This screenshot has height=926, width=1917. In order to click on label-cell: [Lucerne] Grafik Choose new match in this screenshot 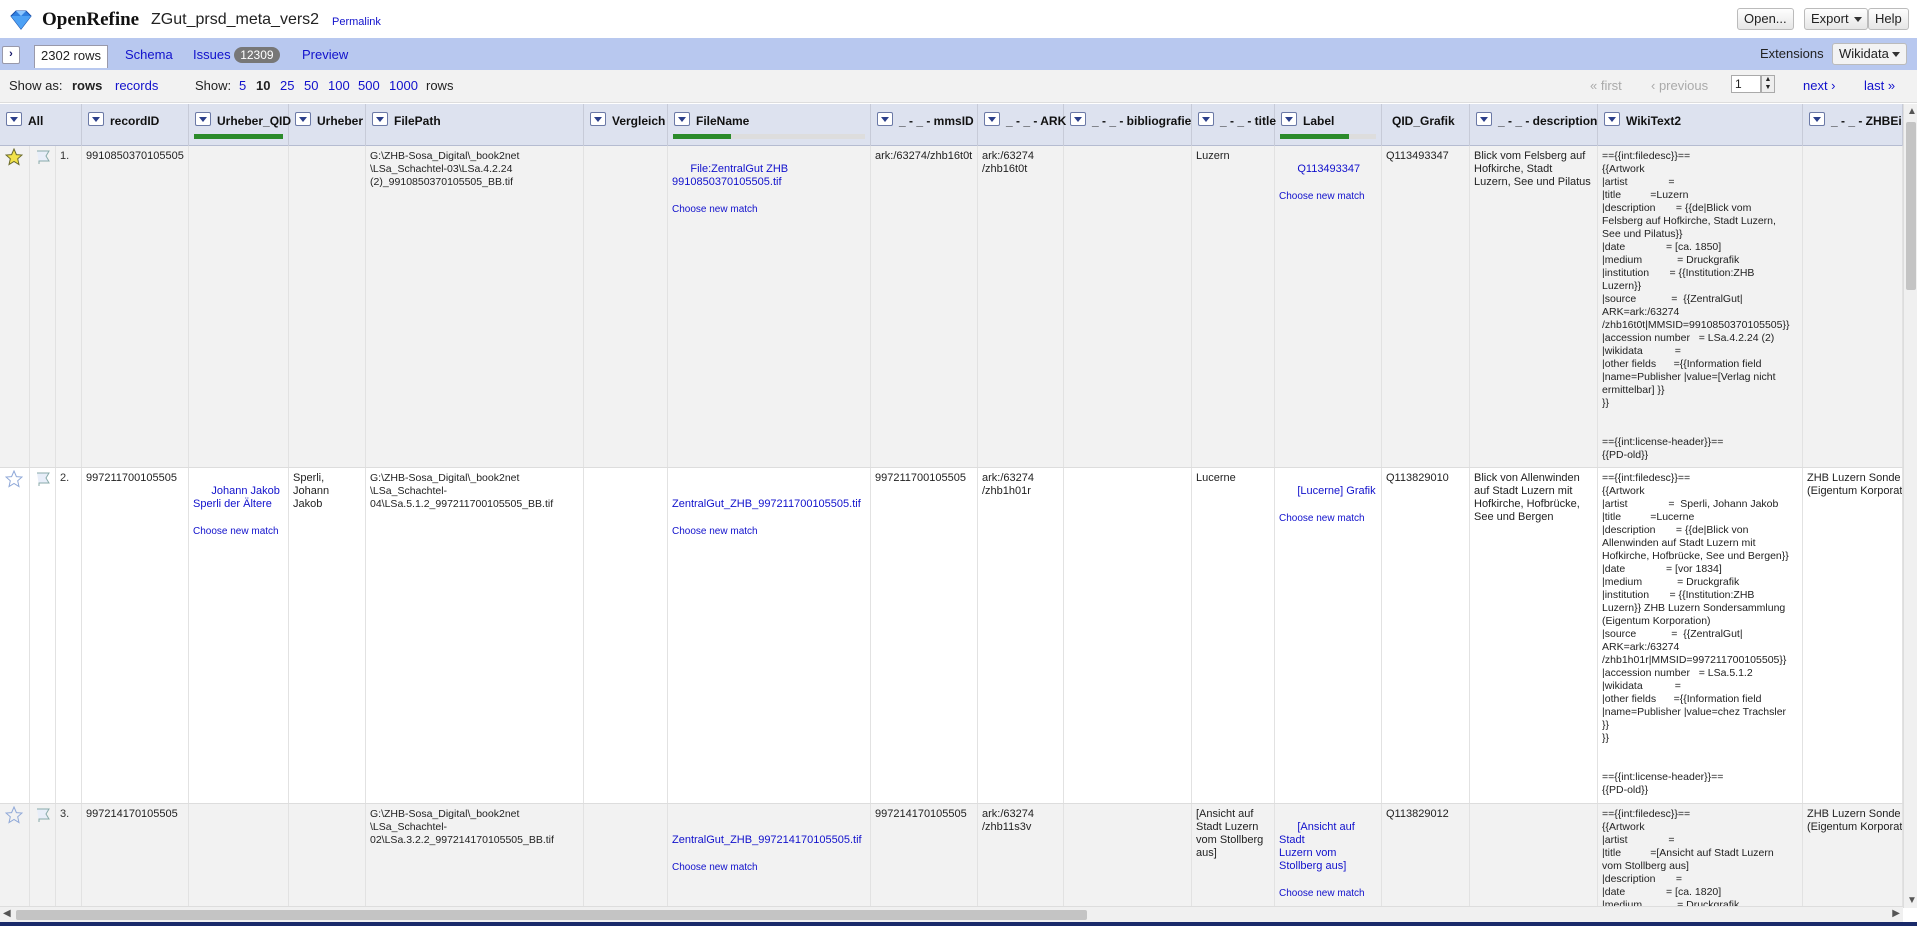, I will do `click(1328, 635)`.